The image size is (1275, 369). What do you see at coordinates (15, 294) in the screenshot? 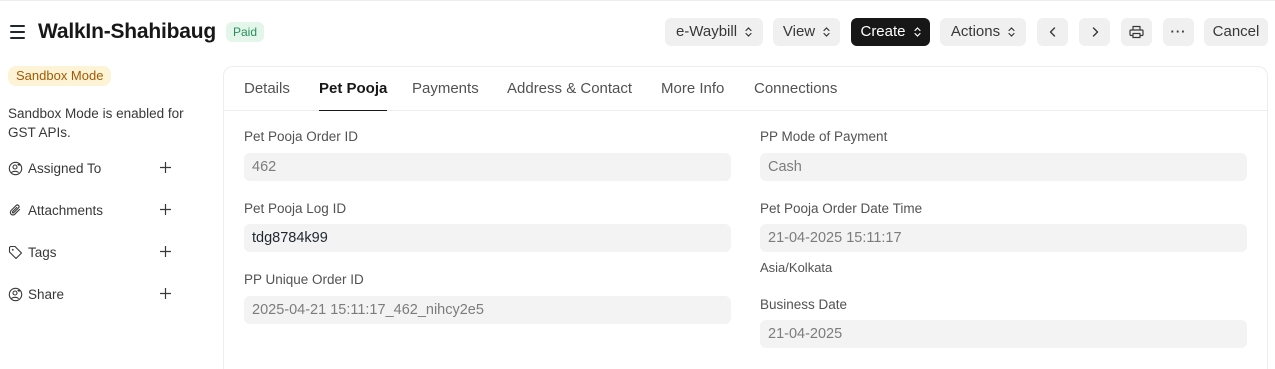
I see `share-user-icon` at bounding box center [15, 294].